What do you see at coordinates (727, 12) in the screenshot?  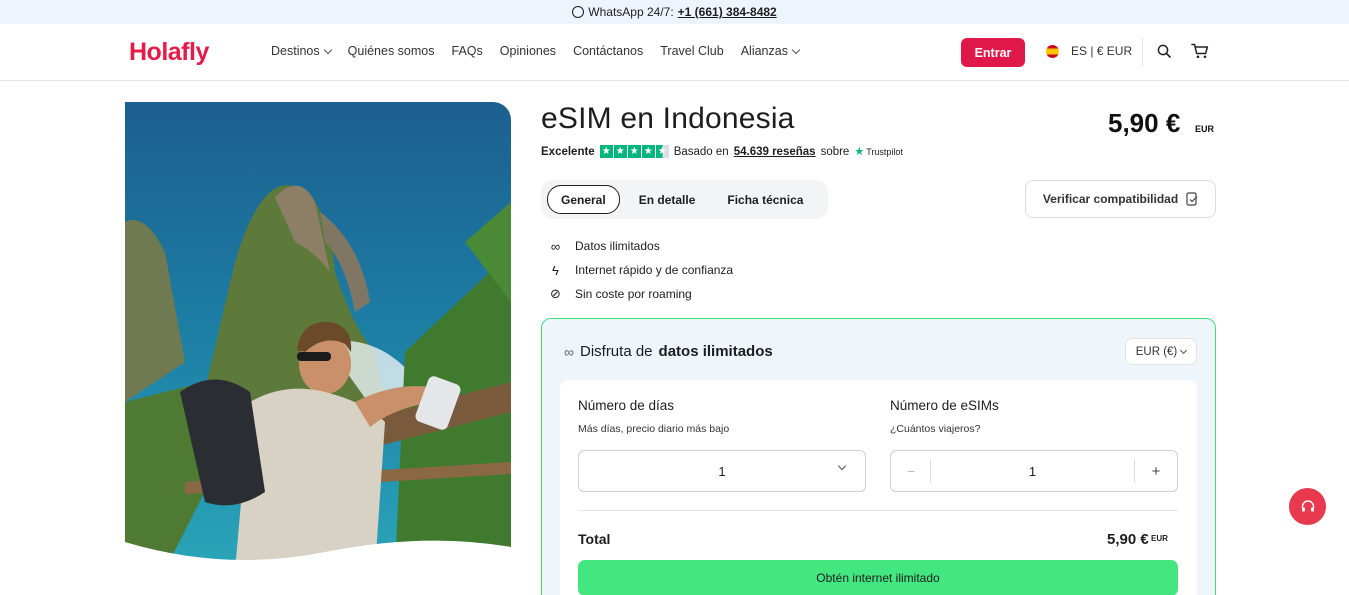 I see `whatsapp-phone-link: +1 (661) 384-8482` at bounding box center [727, 12].